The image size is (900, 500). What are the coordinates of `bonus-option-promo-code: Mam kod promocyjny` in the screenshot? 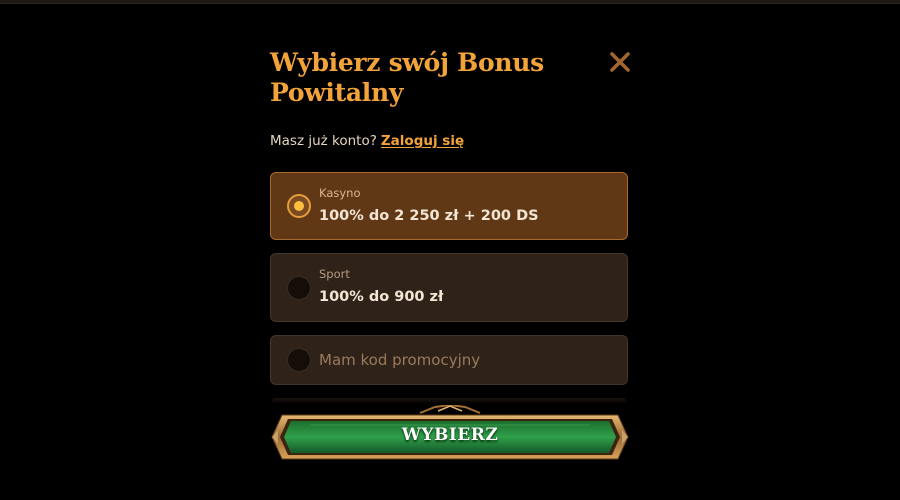 It's located at (449, 360).